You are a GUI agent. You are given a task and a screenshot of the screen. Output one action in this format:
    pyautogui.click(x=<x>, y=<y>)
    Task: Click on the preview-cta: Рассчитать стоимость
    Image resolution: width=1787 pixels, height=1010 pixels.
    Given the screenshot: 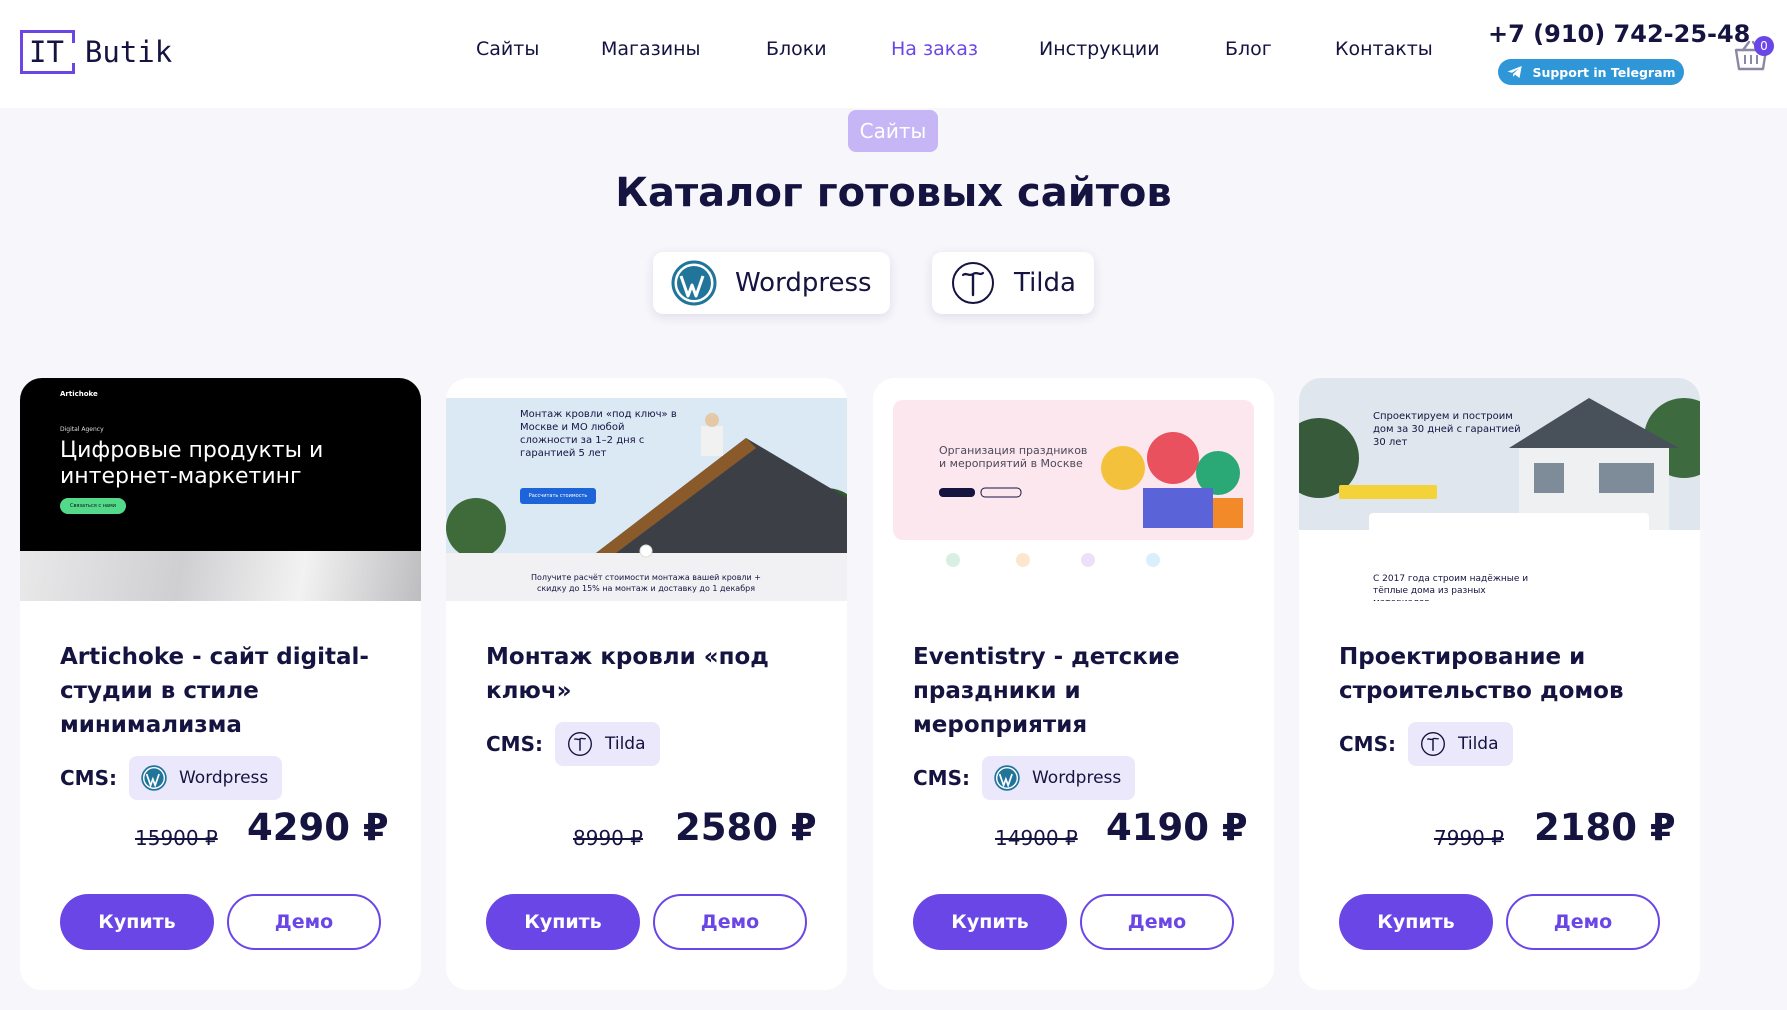 What is the action you would take?
    pyautogui.click(x=558, y=496)
    